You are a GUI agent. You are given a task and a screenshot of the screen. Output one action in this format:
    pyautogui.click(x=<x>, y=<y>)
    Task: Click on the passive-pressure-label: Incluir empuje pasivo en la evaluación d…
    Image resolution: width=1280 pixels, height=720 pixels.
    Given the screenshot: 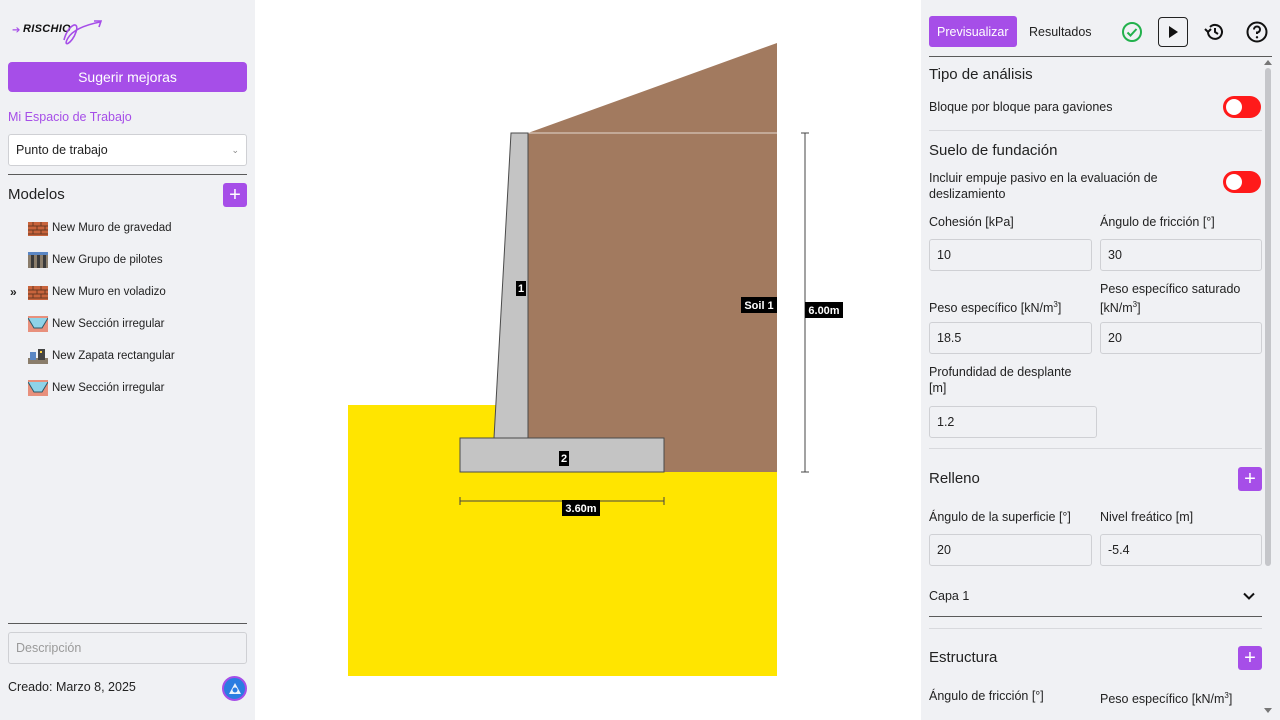 What is the action you would take?
    pyautogui.click(x=1043, y=186)
    